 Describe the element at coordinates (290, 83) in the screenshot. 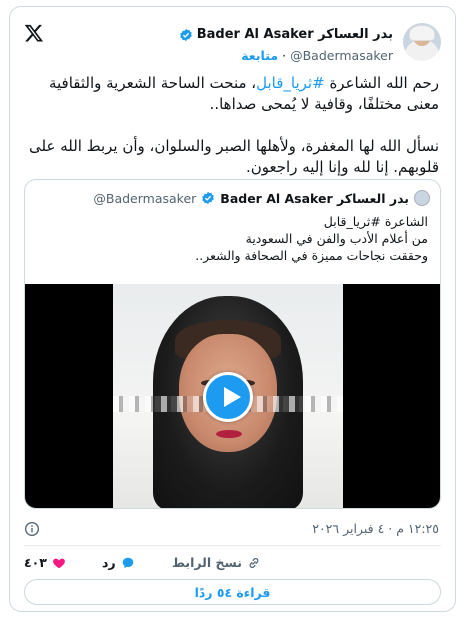

I see `hashtag-link: #ثريا_قابل` at that location.